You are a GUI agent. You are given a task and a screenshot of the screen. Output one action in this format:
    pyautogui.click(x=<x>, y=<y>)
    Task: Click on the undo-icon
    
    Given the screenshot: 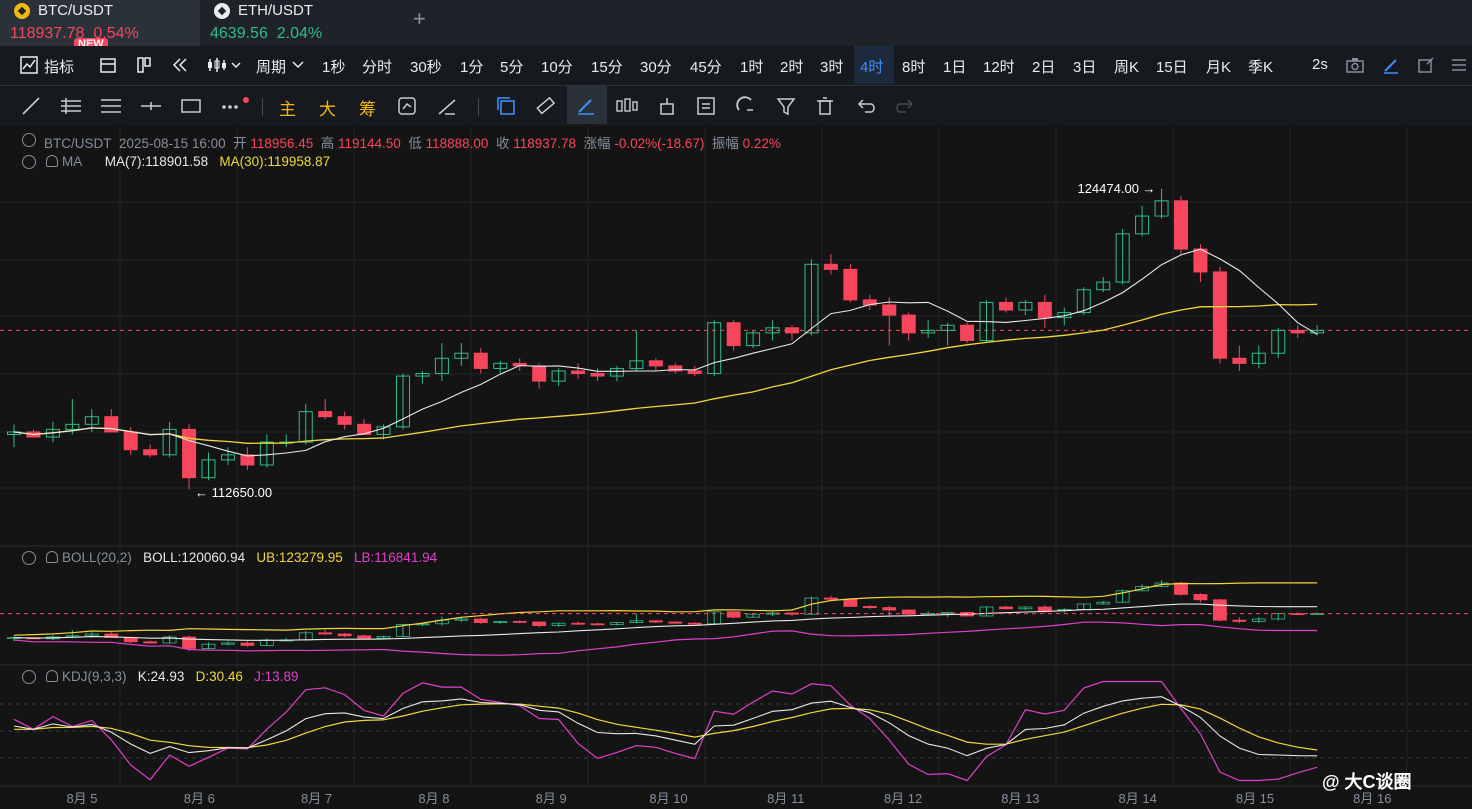 What is the action you would take?
    pyautogui.click(x=866, y=106)
    